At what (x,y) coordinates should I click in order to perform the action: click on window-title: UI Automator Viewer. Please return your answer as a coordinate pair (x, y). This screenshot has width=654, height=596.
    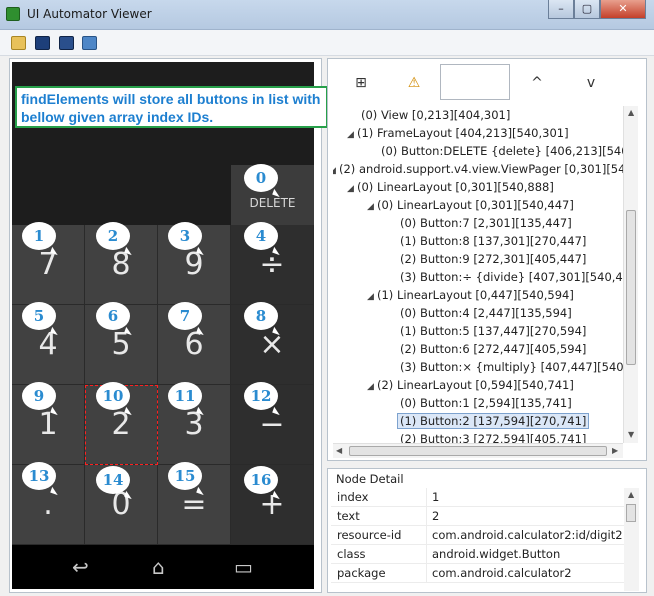
    Looking at the image, I should click on (89, 14).